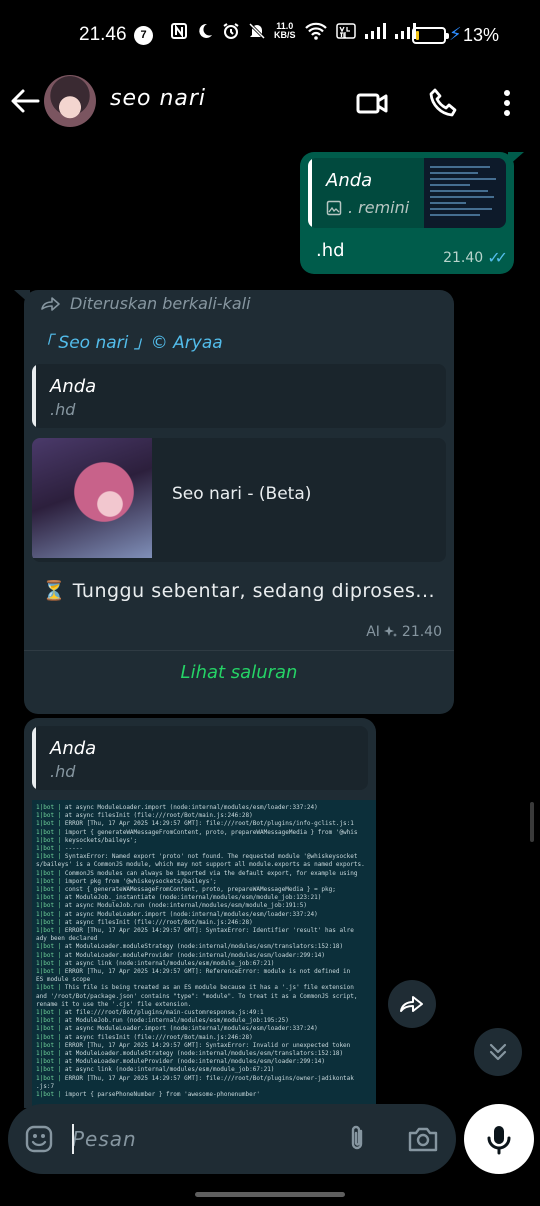 Image resolution: width=540 pixels, height=1206 pixels. What do you see at coordinates (285, 35) in the screenshot?
I see `network-speed-unit: KB/S` at bounding box center [285, 35].